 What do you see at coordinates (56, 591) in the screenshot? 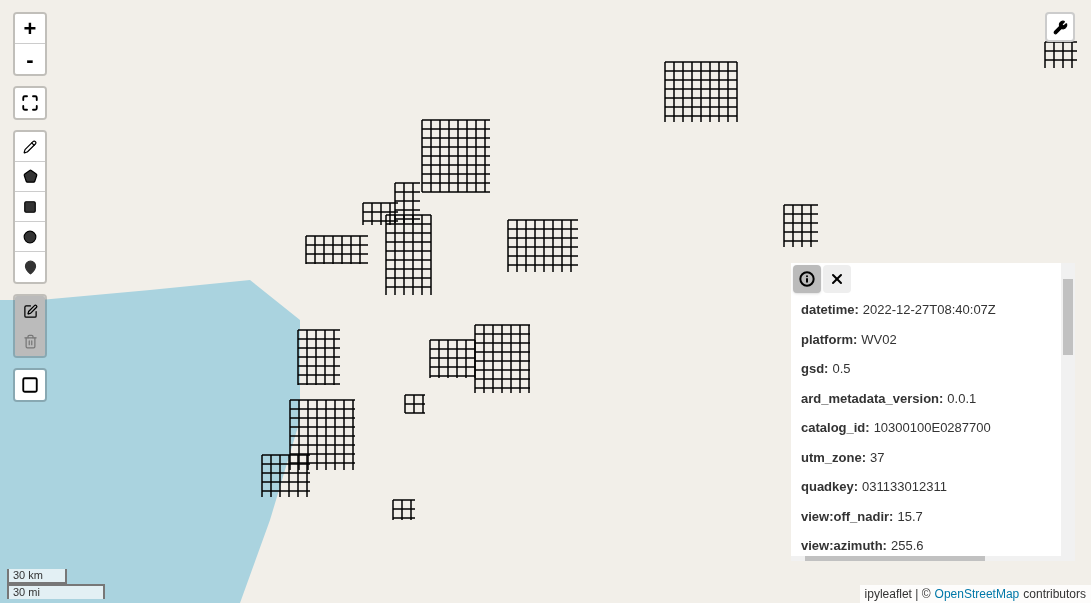
I see `scale-label: 30 mi` at bounding box center [56, 591].